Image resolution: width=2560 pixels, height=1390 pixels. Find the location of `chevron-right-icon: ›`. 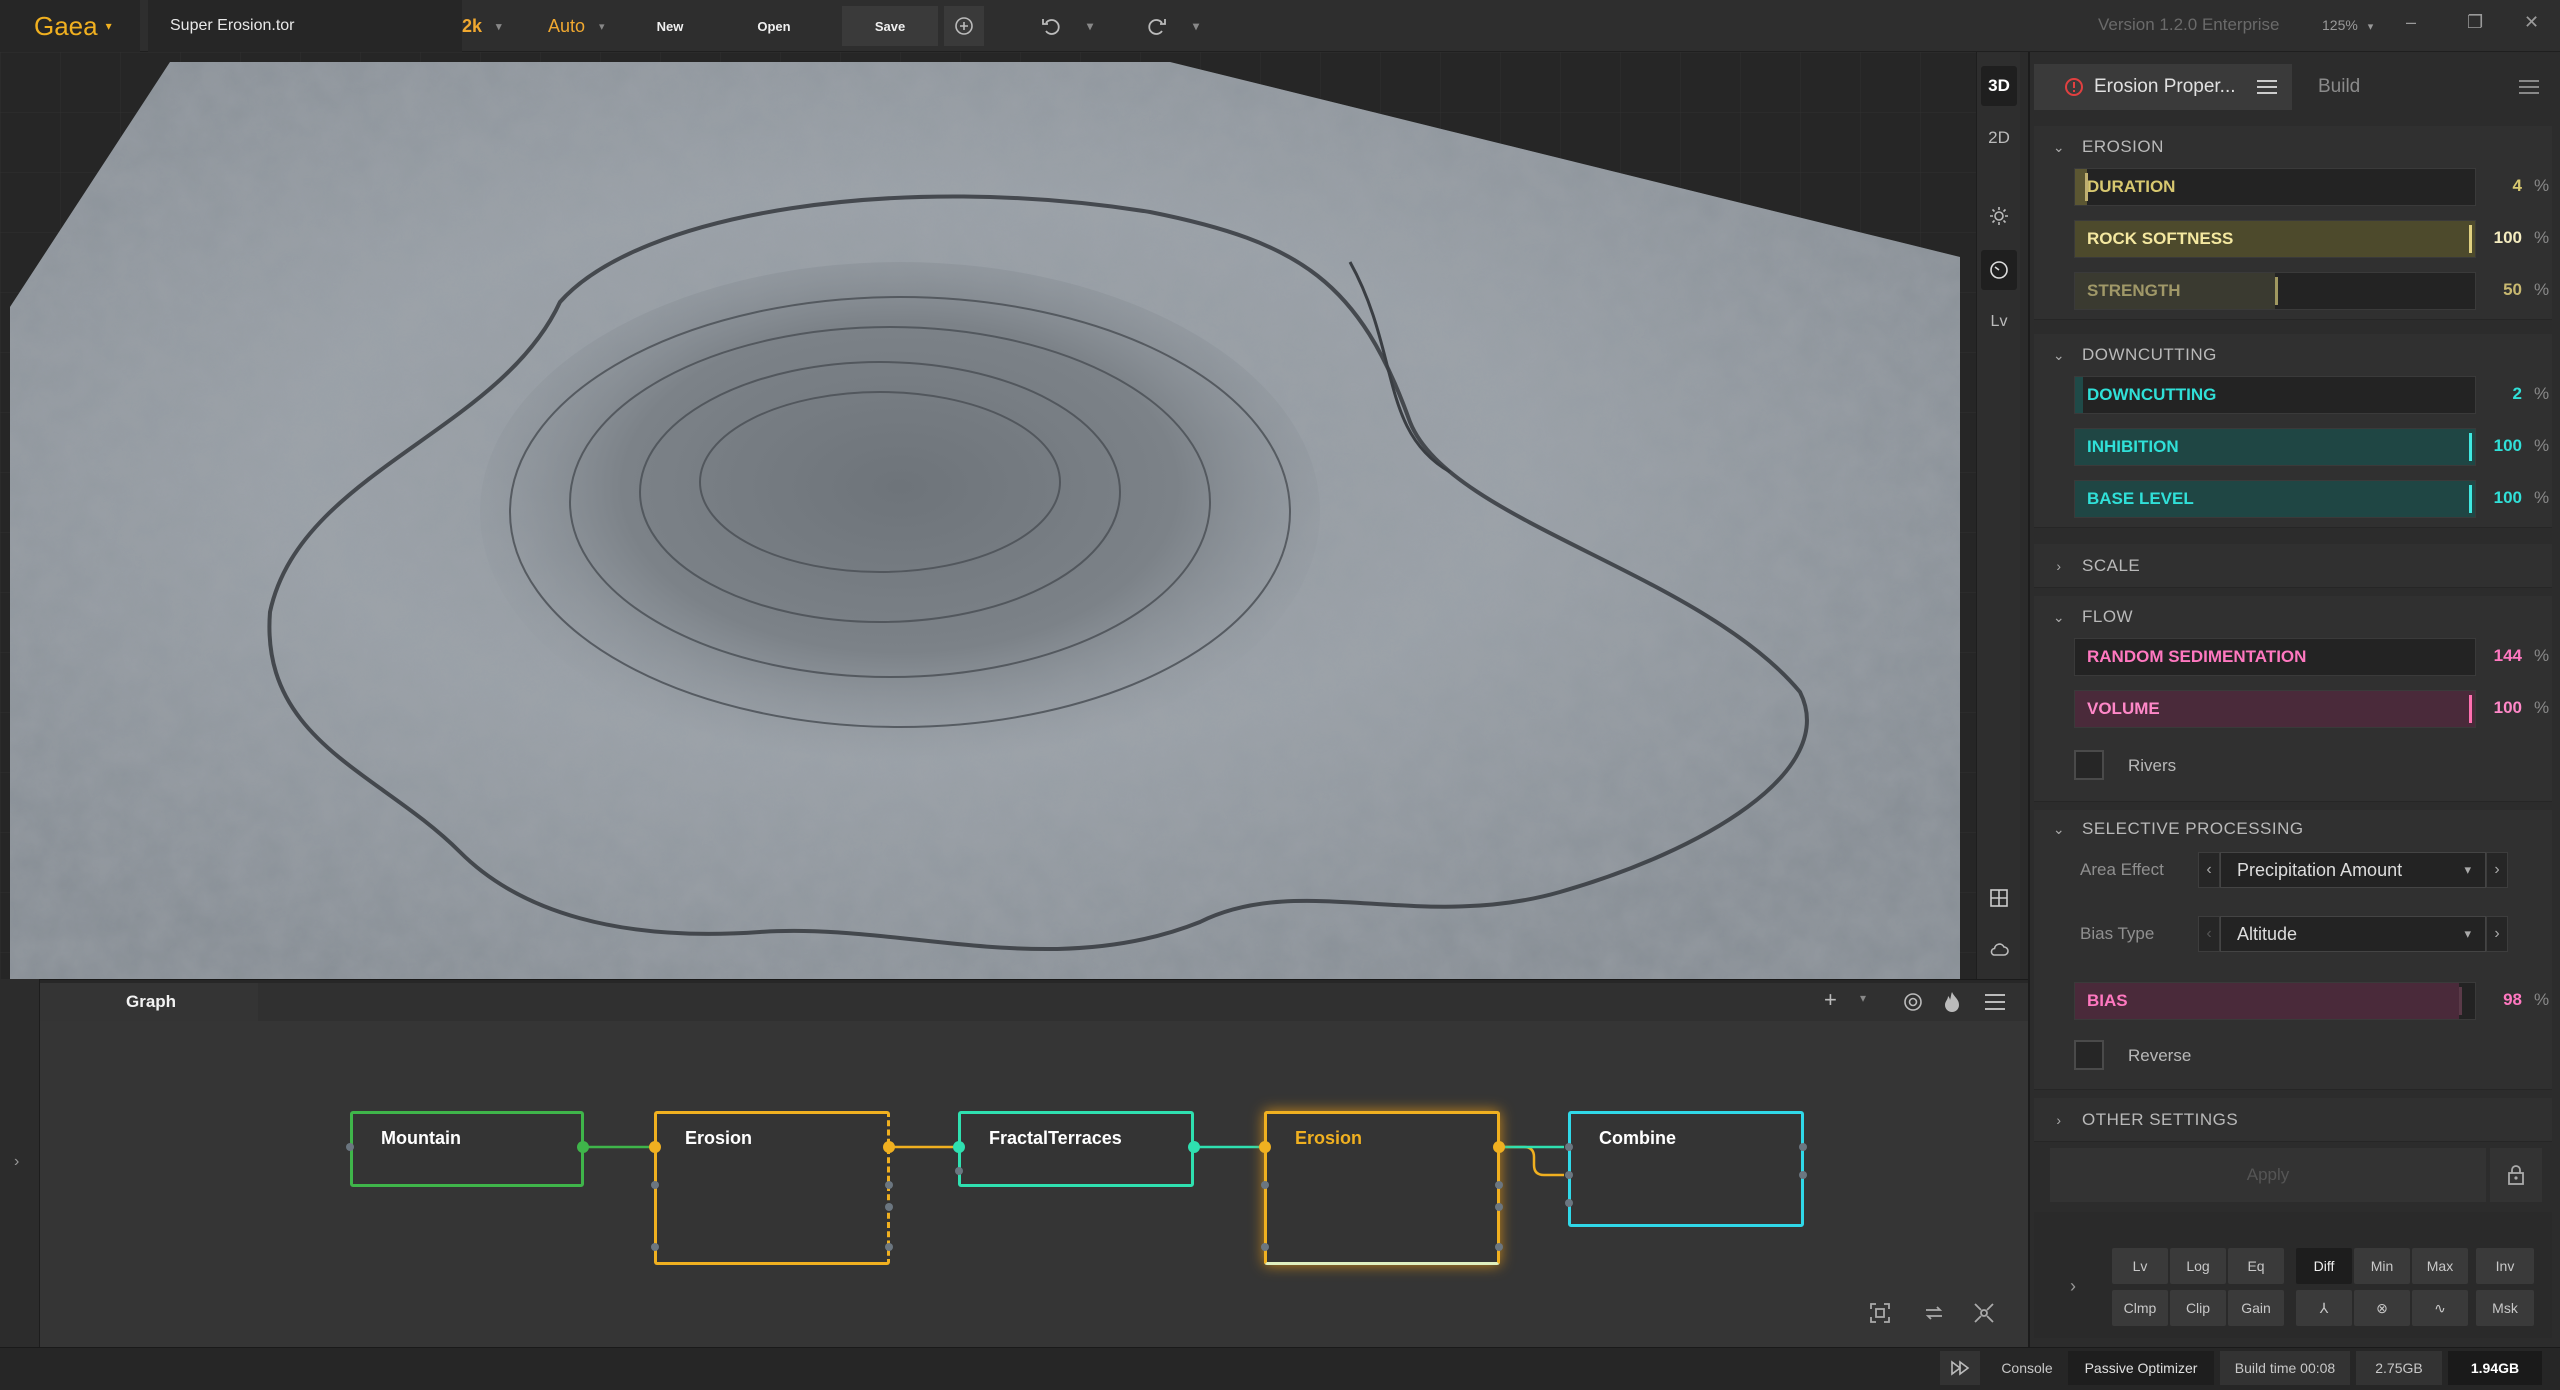

chevron-right-icon: › is located at coordinates (2073, 1286).